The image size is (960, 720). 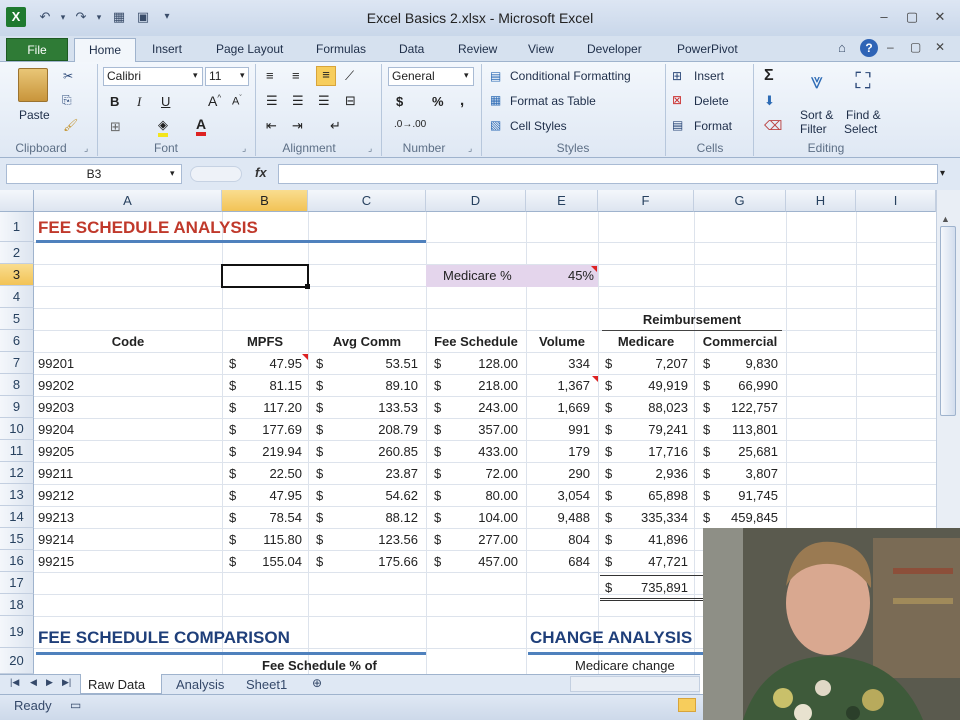 What do you see at coordinates (482, 518) in the screenshot?
I see `cell-fee-schedule: 104.00` at bounding box center [482, 518].